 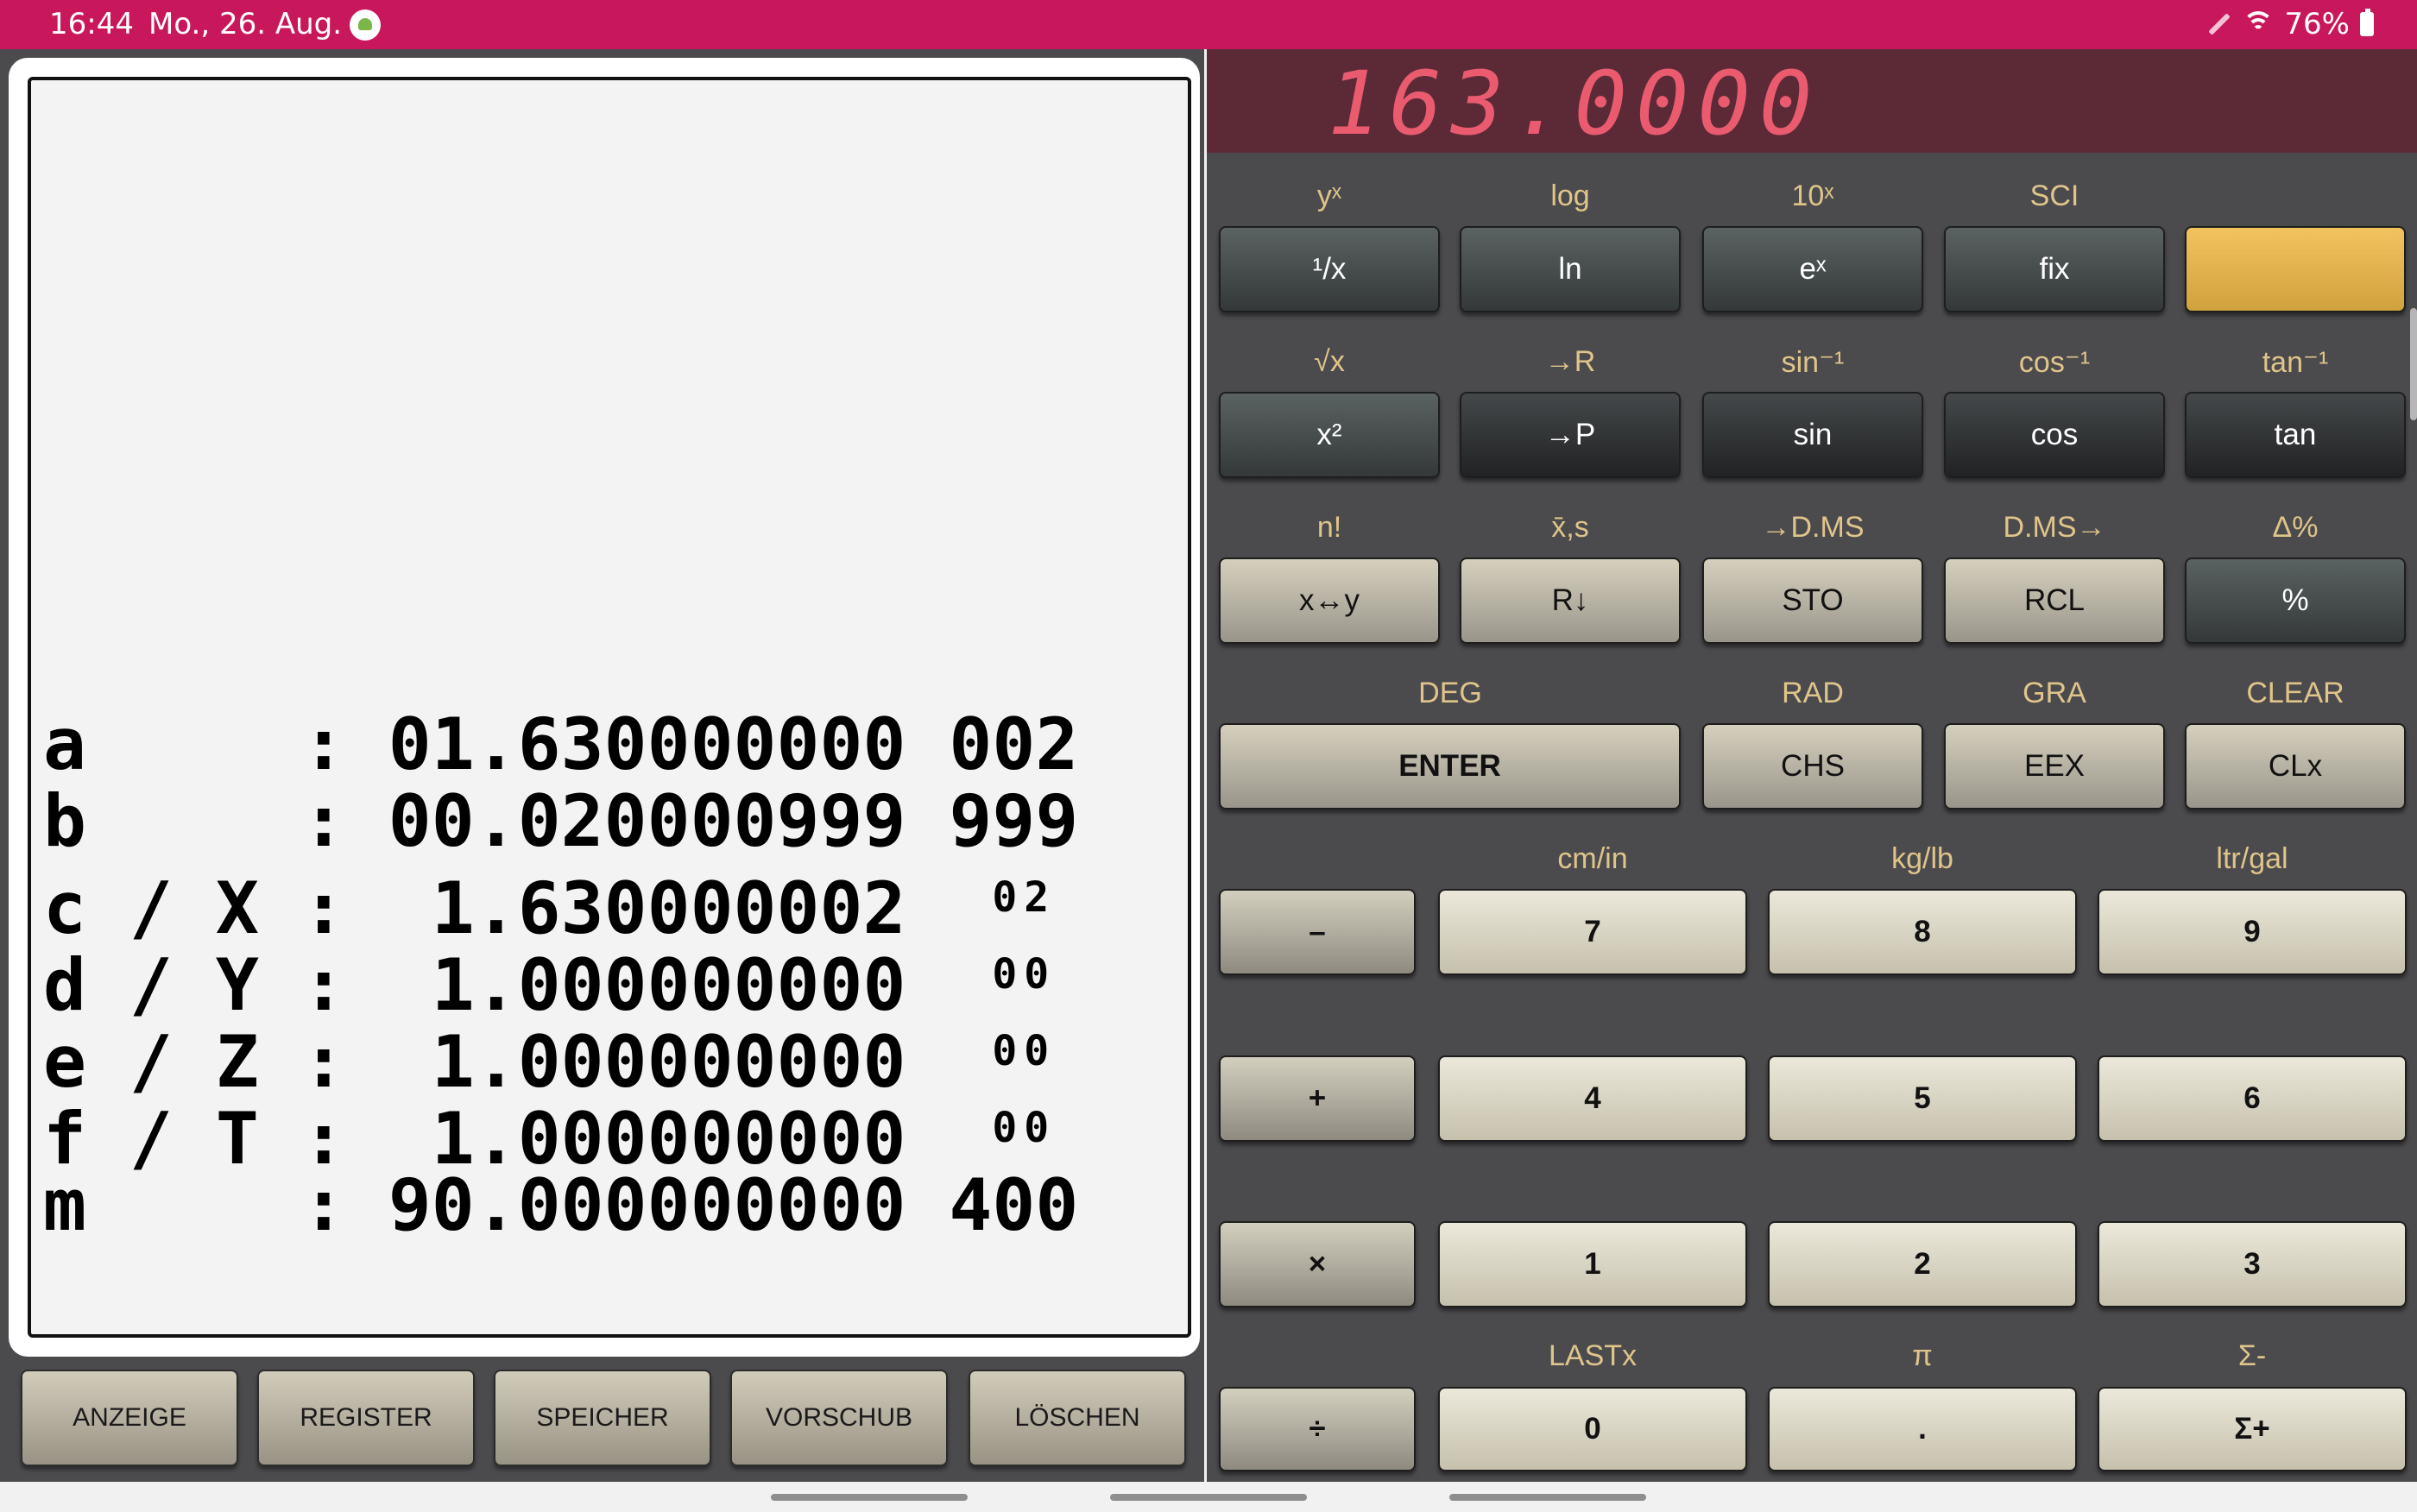 I want to click on key-divide: ÷, so click(x=1317, y=1429).